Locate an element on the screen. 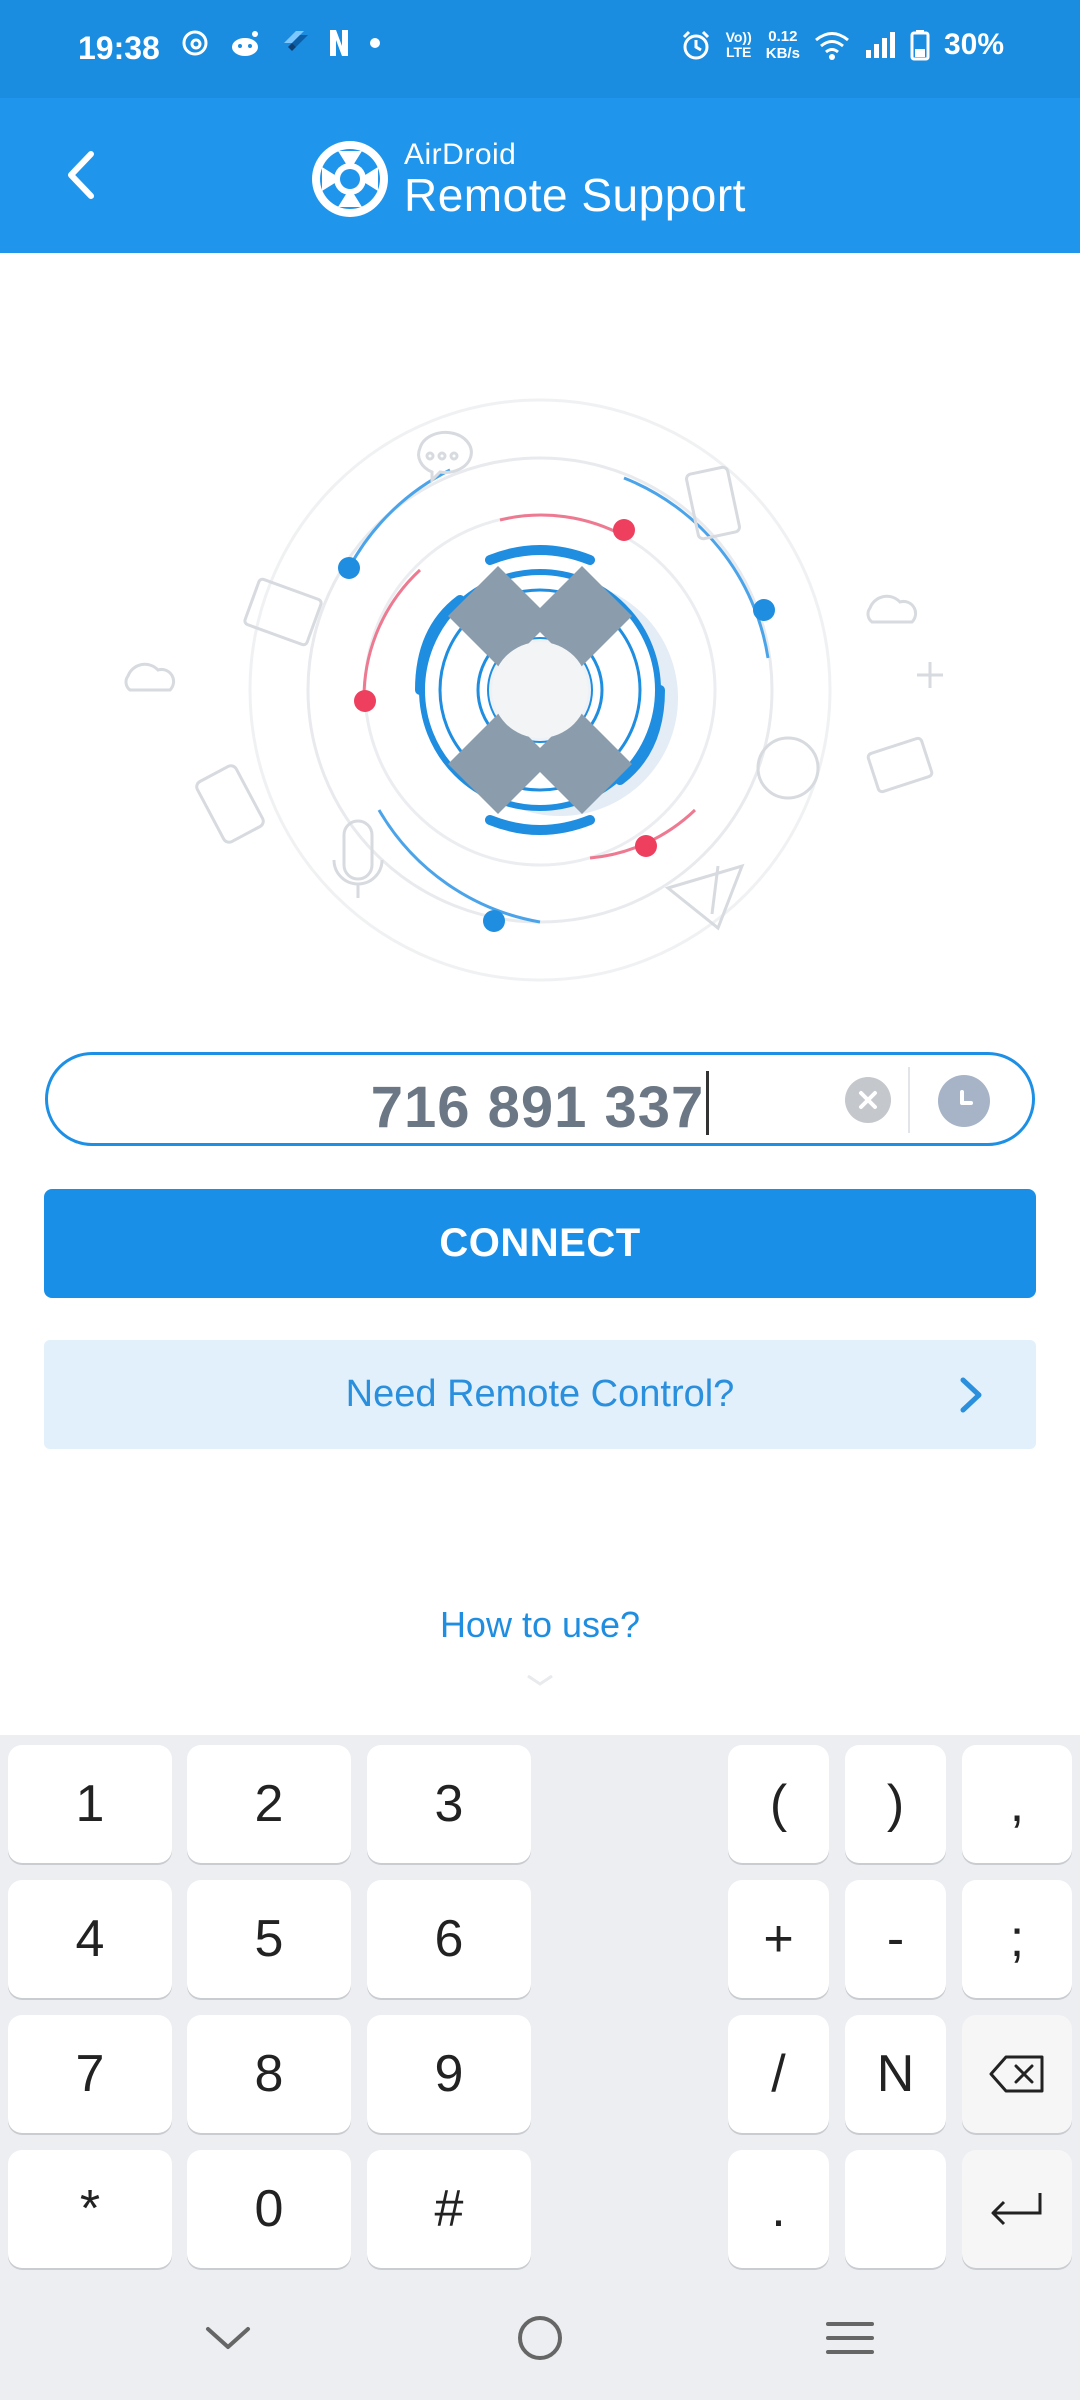 This screenshot has height=2400, width=1080. device-id-input: 716 891 337 is located at coordinates (540, 1099).